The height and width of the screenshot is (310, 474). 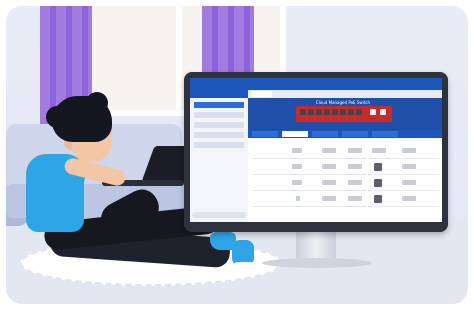 What do you see at coordinates (348, 217) in the screenshot?
I see `bottom-button-row` at bounding box center [348, 217].